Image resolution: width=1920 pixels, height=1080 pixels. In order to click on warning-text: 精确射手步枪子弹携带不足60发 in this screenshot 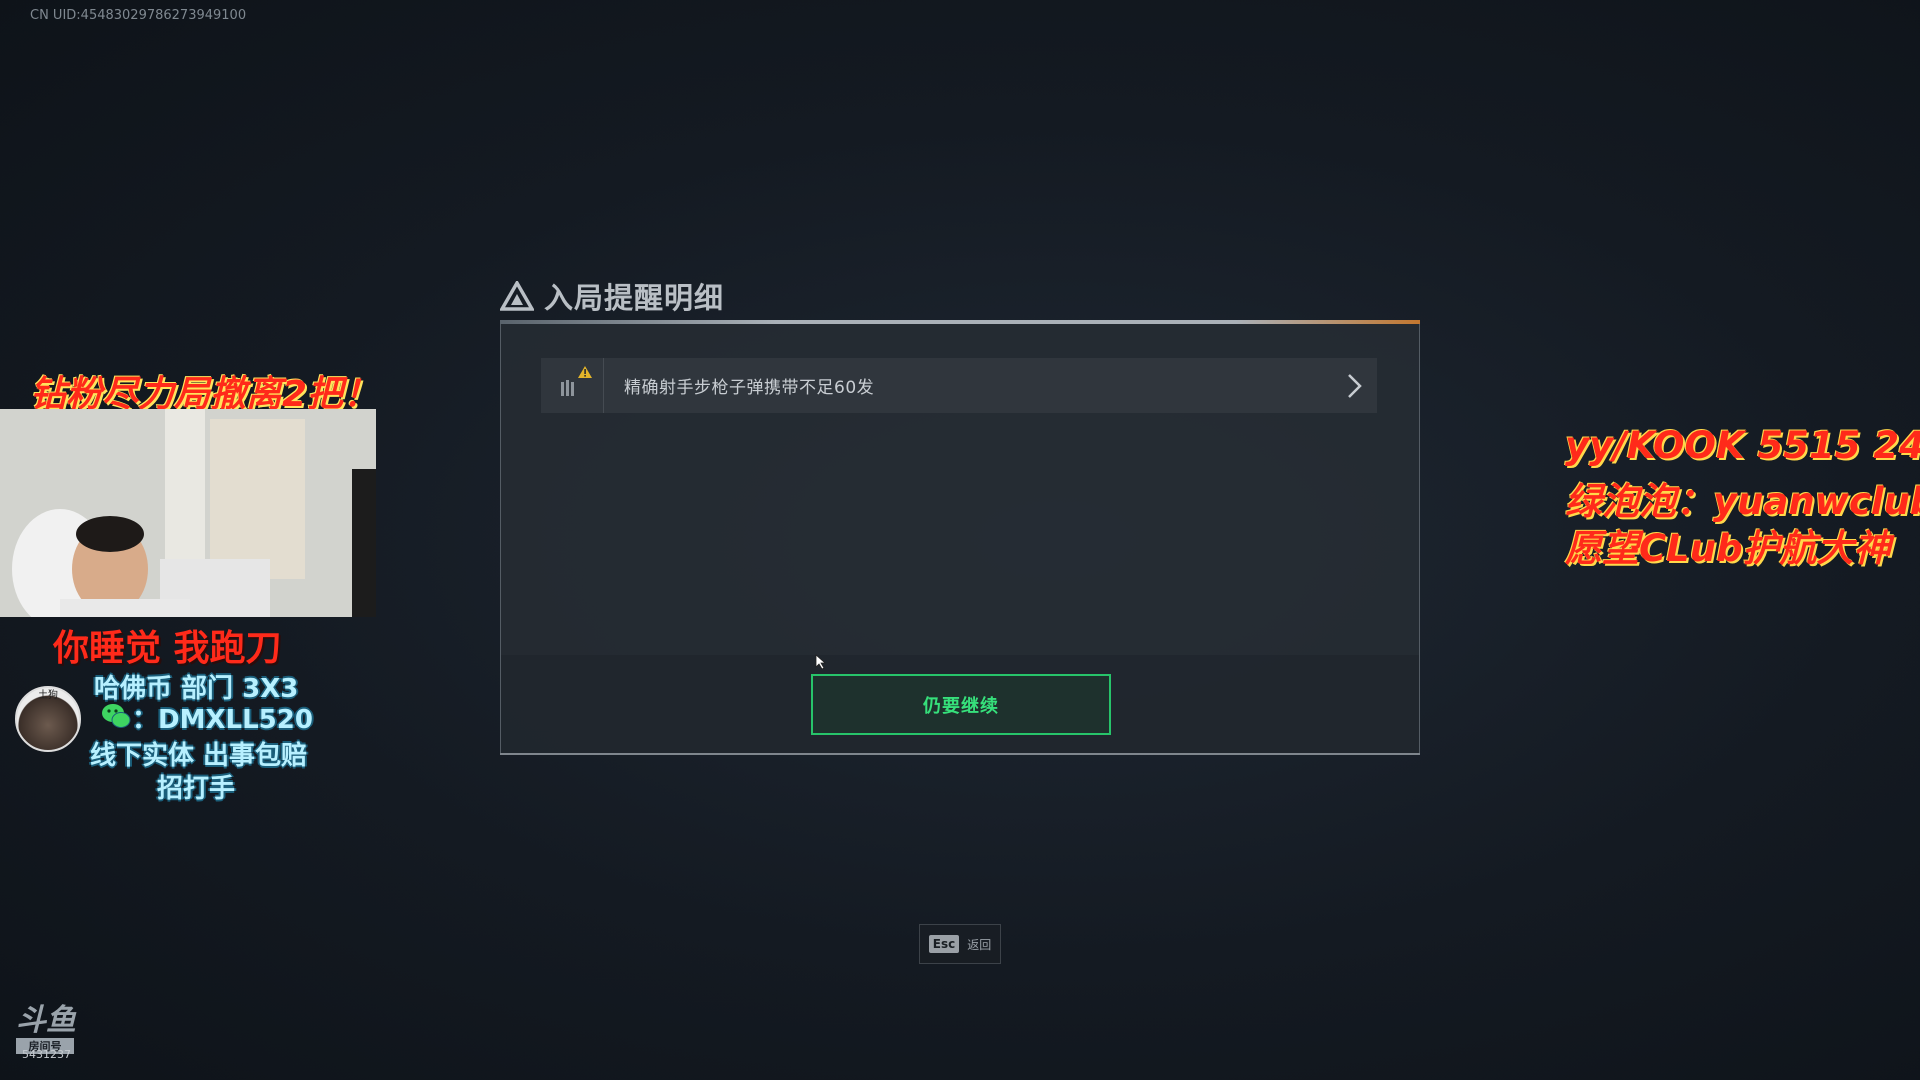, I will do `click(749, 388)`.